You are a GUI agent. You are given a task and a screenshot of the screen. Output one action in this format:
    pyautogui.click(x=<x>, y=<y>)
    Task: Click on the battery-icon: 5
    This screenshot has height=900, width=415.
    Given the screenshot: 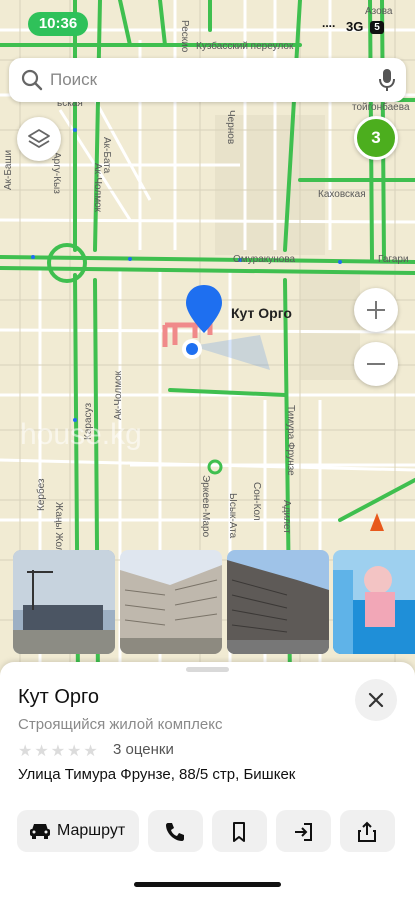 What is the action you would take?
    pyautogui.click(x=377, y=27)
    